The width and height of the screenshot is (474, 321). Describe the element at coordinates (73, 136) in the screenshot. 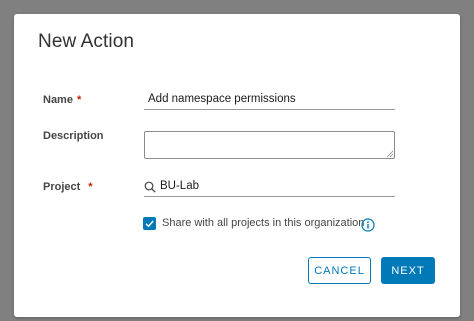

I see `description-label: Description` at that location.